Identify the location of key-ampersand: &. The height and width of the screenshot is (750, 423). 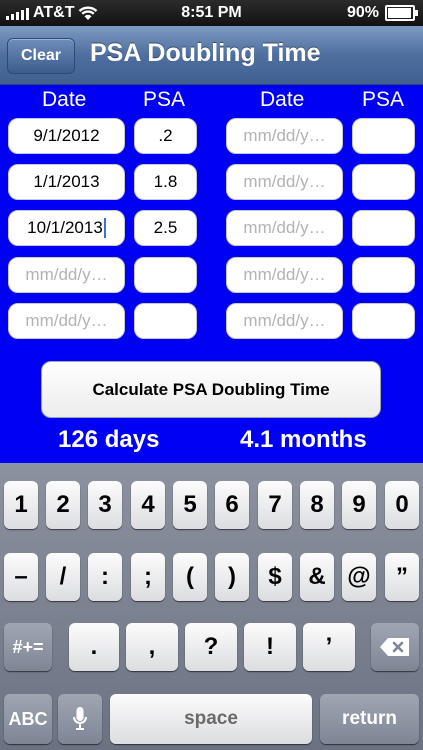
(317, 577).